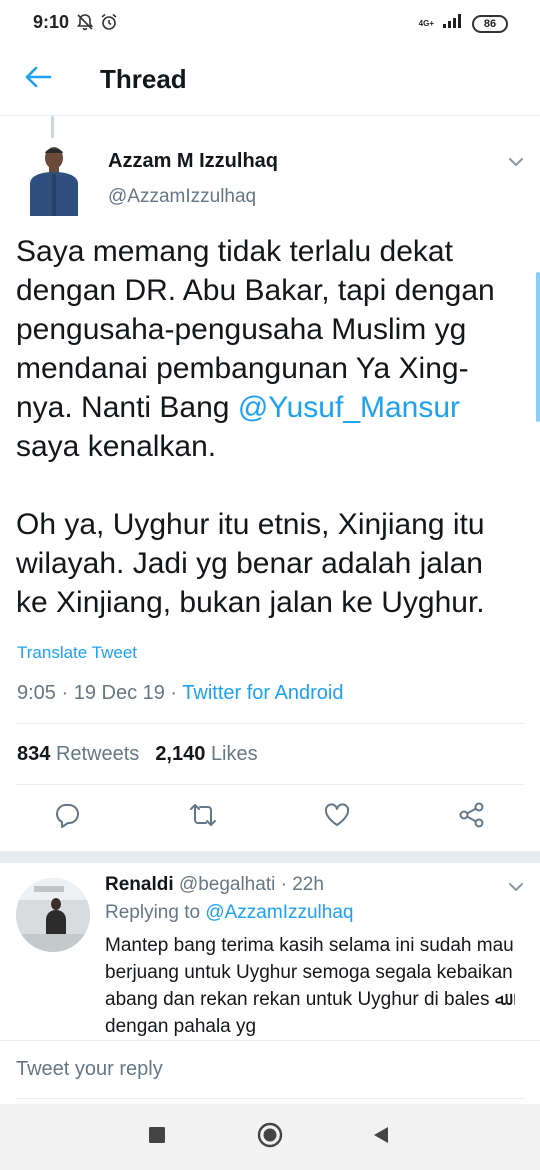 This screenshot has height=1170, width=540. What do you see at coordinates (426, 23) in the screenshot?
I see `network-label: 4G+` at bounding box center [426, 23].